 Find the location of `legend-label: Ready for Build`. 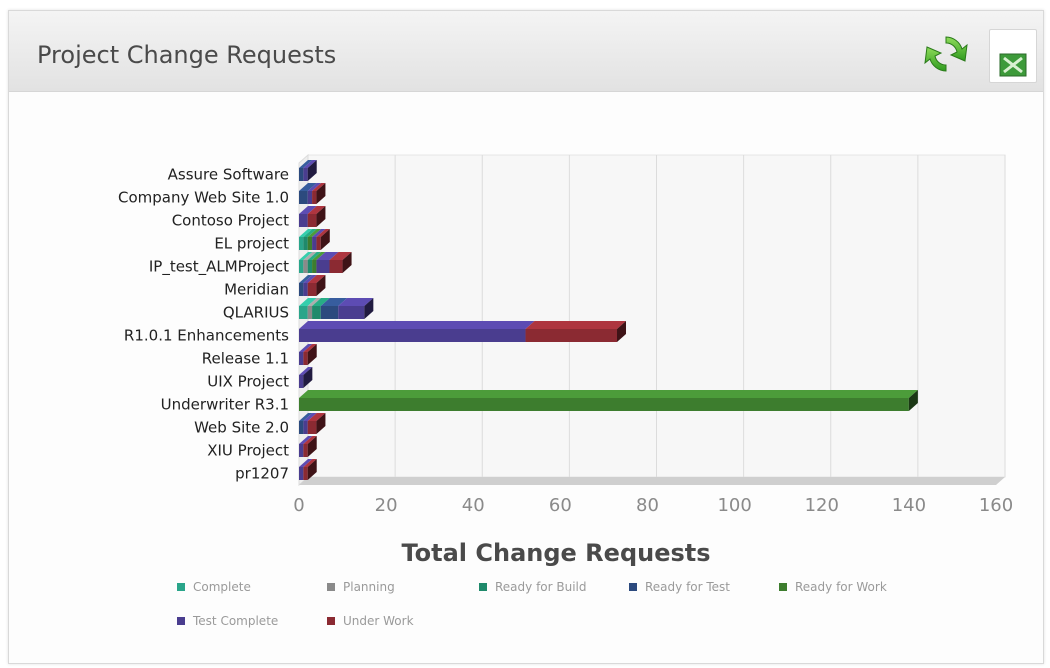

legend-label: Ready for Build is located at coordinates (541, 587).